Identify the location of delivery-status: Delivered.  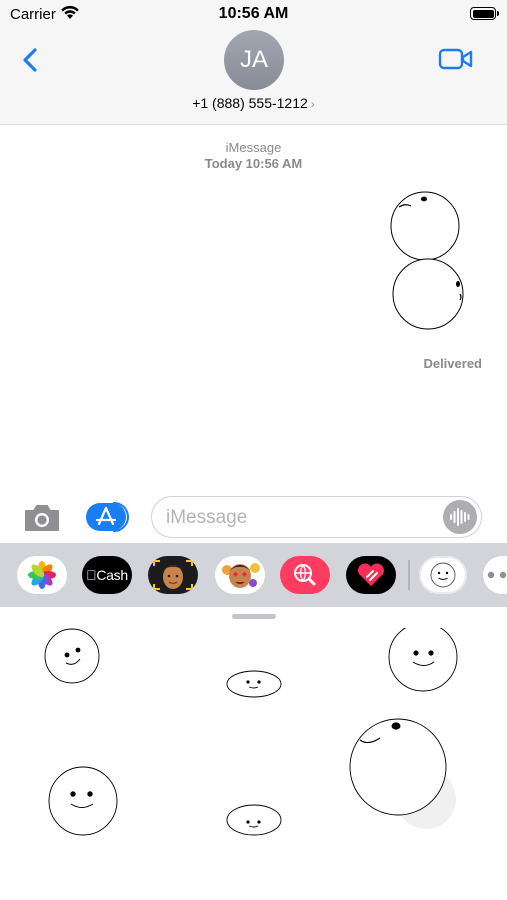
(452, 363).